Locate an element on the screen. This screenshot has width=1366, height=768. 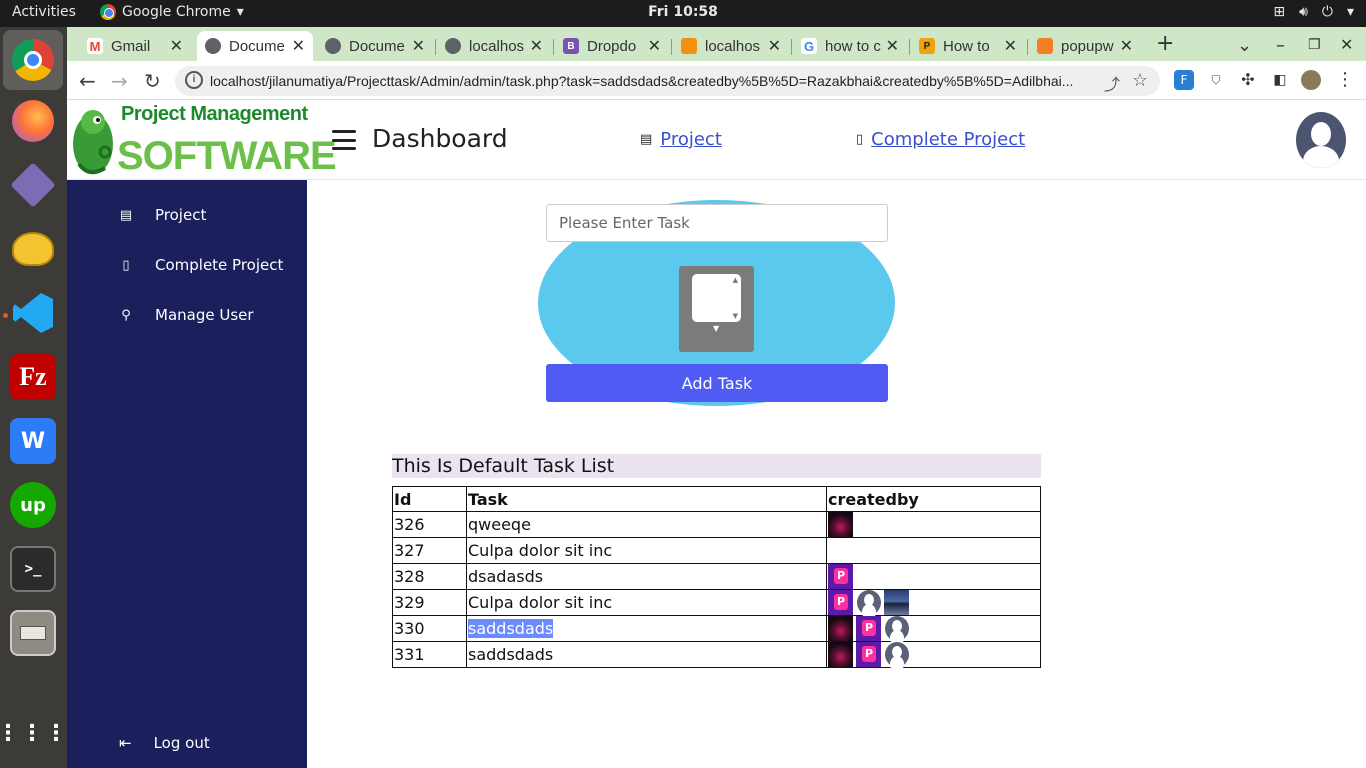
bootstrap-icon: B is located at coordinates (571, 46).